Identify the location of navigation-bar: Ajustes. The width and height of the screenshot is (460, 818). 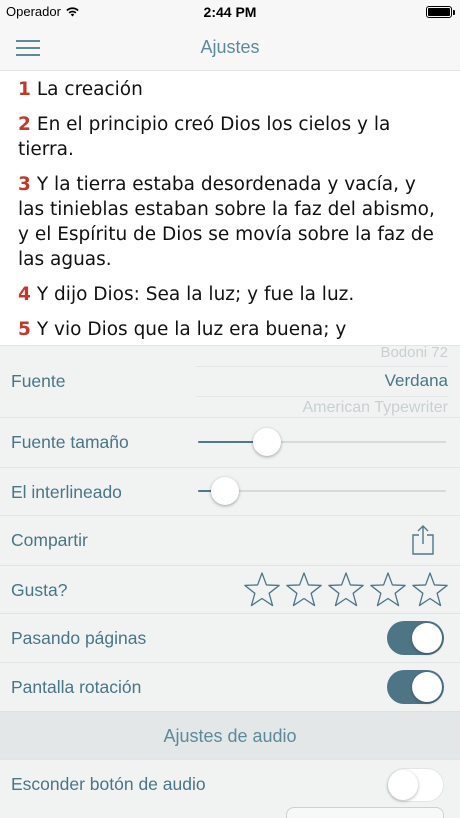
(230, 47).